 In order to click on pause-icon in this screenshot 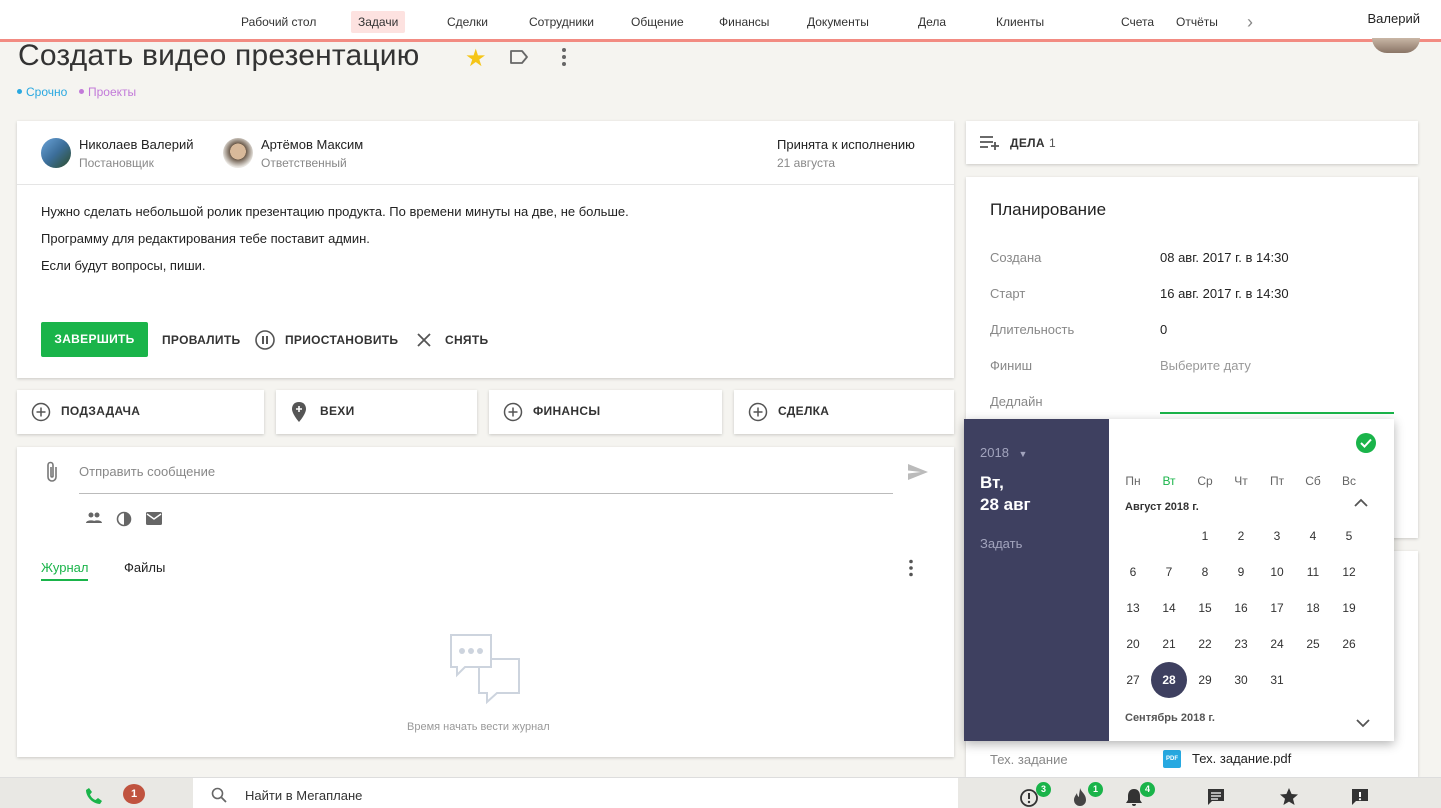, I will do `click(265, 342)`.